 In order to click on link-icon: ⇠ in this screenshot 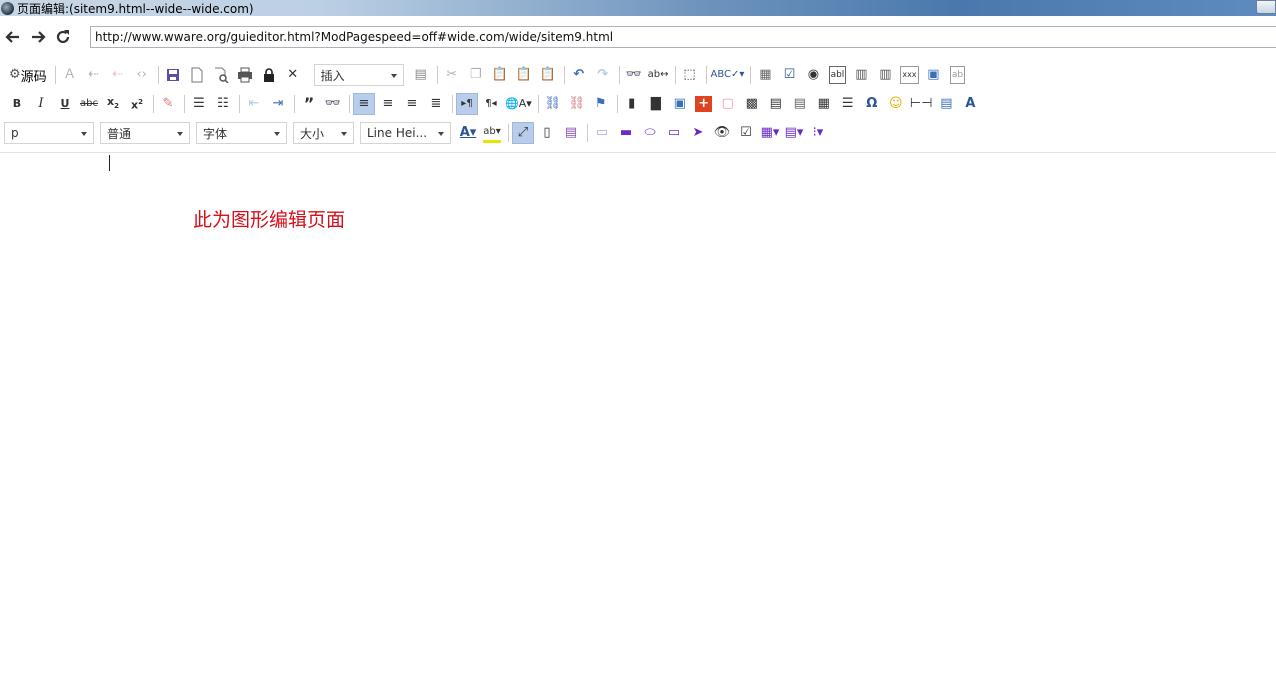, I will do `click(94, 74)`.